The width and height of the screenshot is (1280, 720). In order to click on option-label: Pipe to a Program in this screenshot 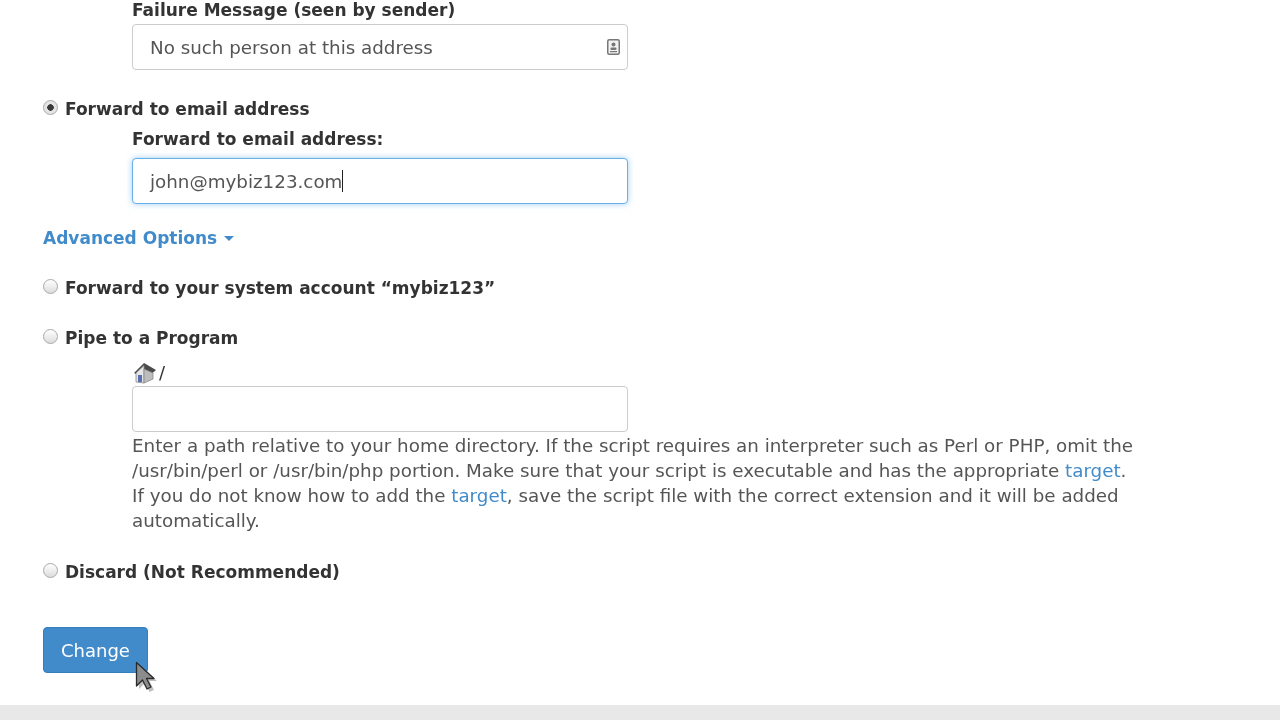, I will do `click(152, 338)`.